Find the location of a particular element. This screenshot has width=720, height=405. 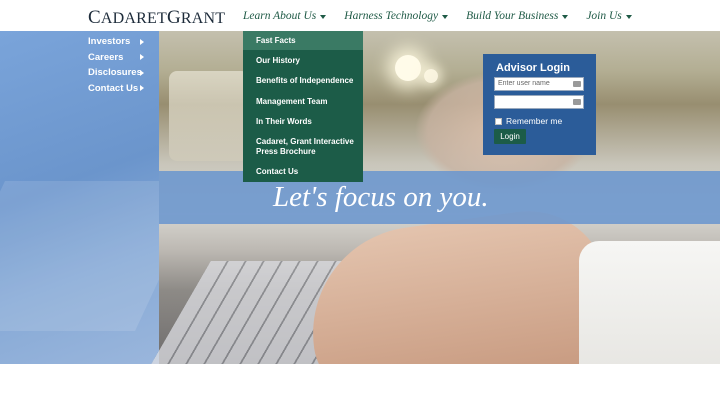

nav-join-us: Join Us is located at coordinates (609, 16).